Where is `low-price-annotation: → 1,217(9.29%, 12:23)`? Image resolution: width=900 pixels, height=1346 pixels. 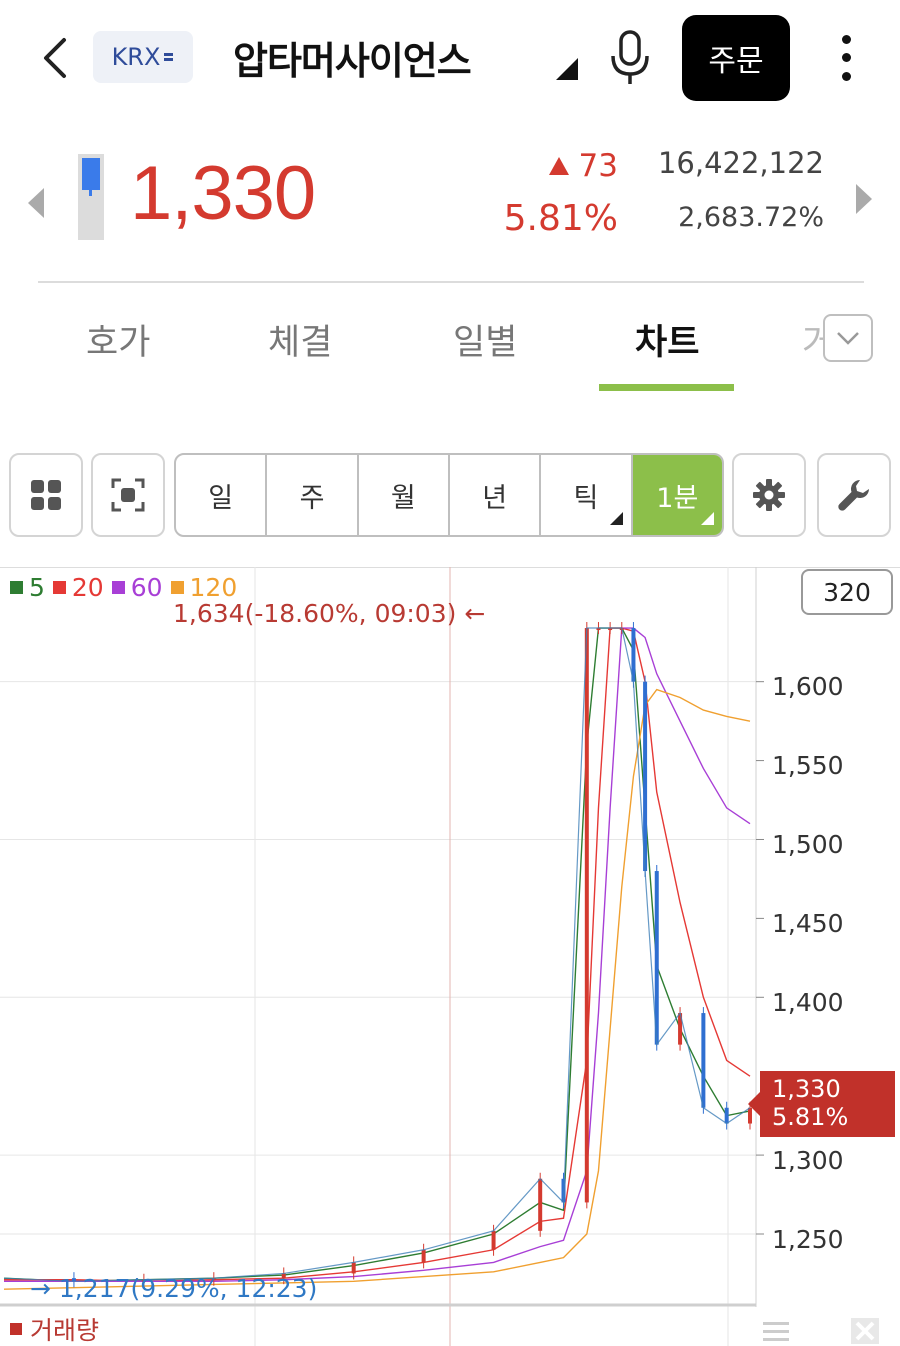 low-price-annotation: → 1,217(9.29%, 12:23) is located at coordinates (174, 1288).